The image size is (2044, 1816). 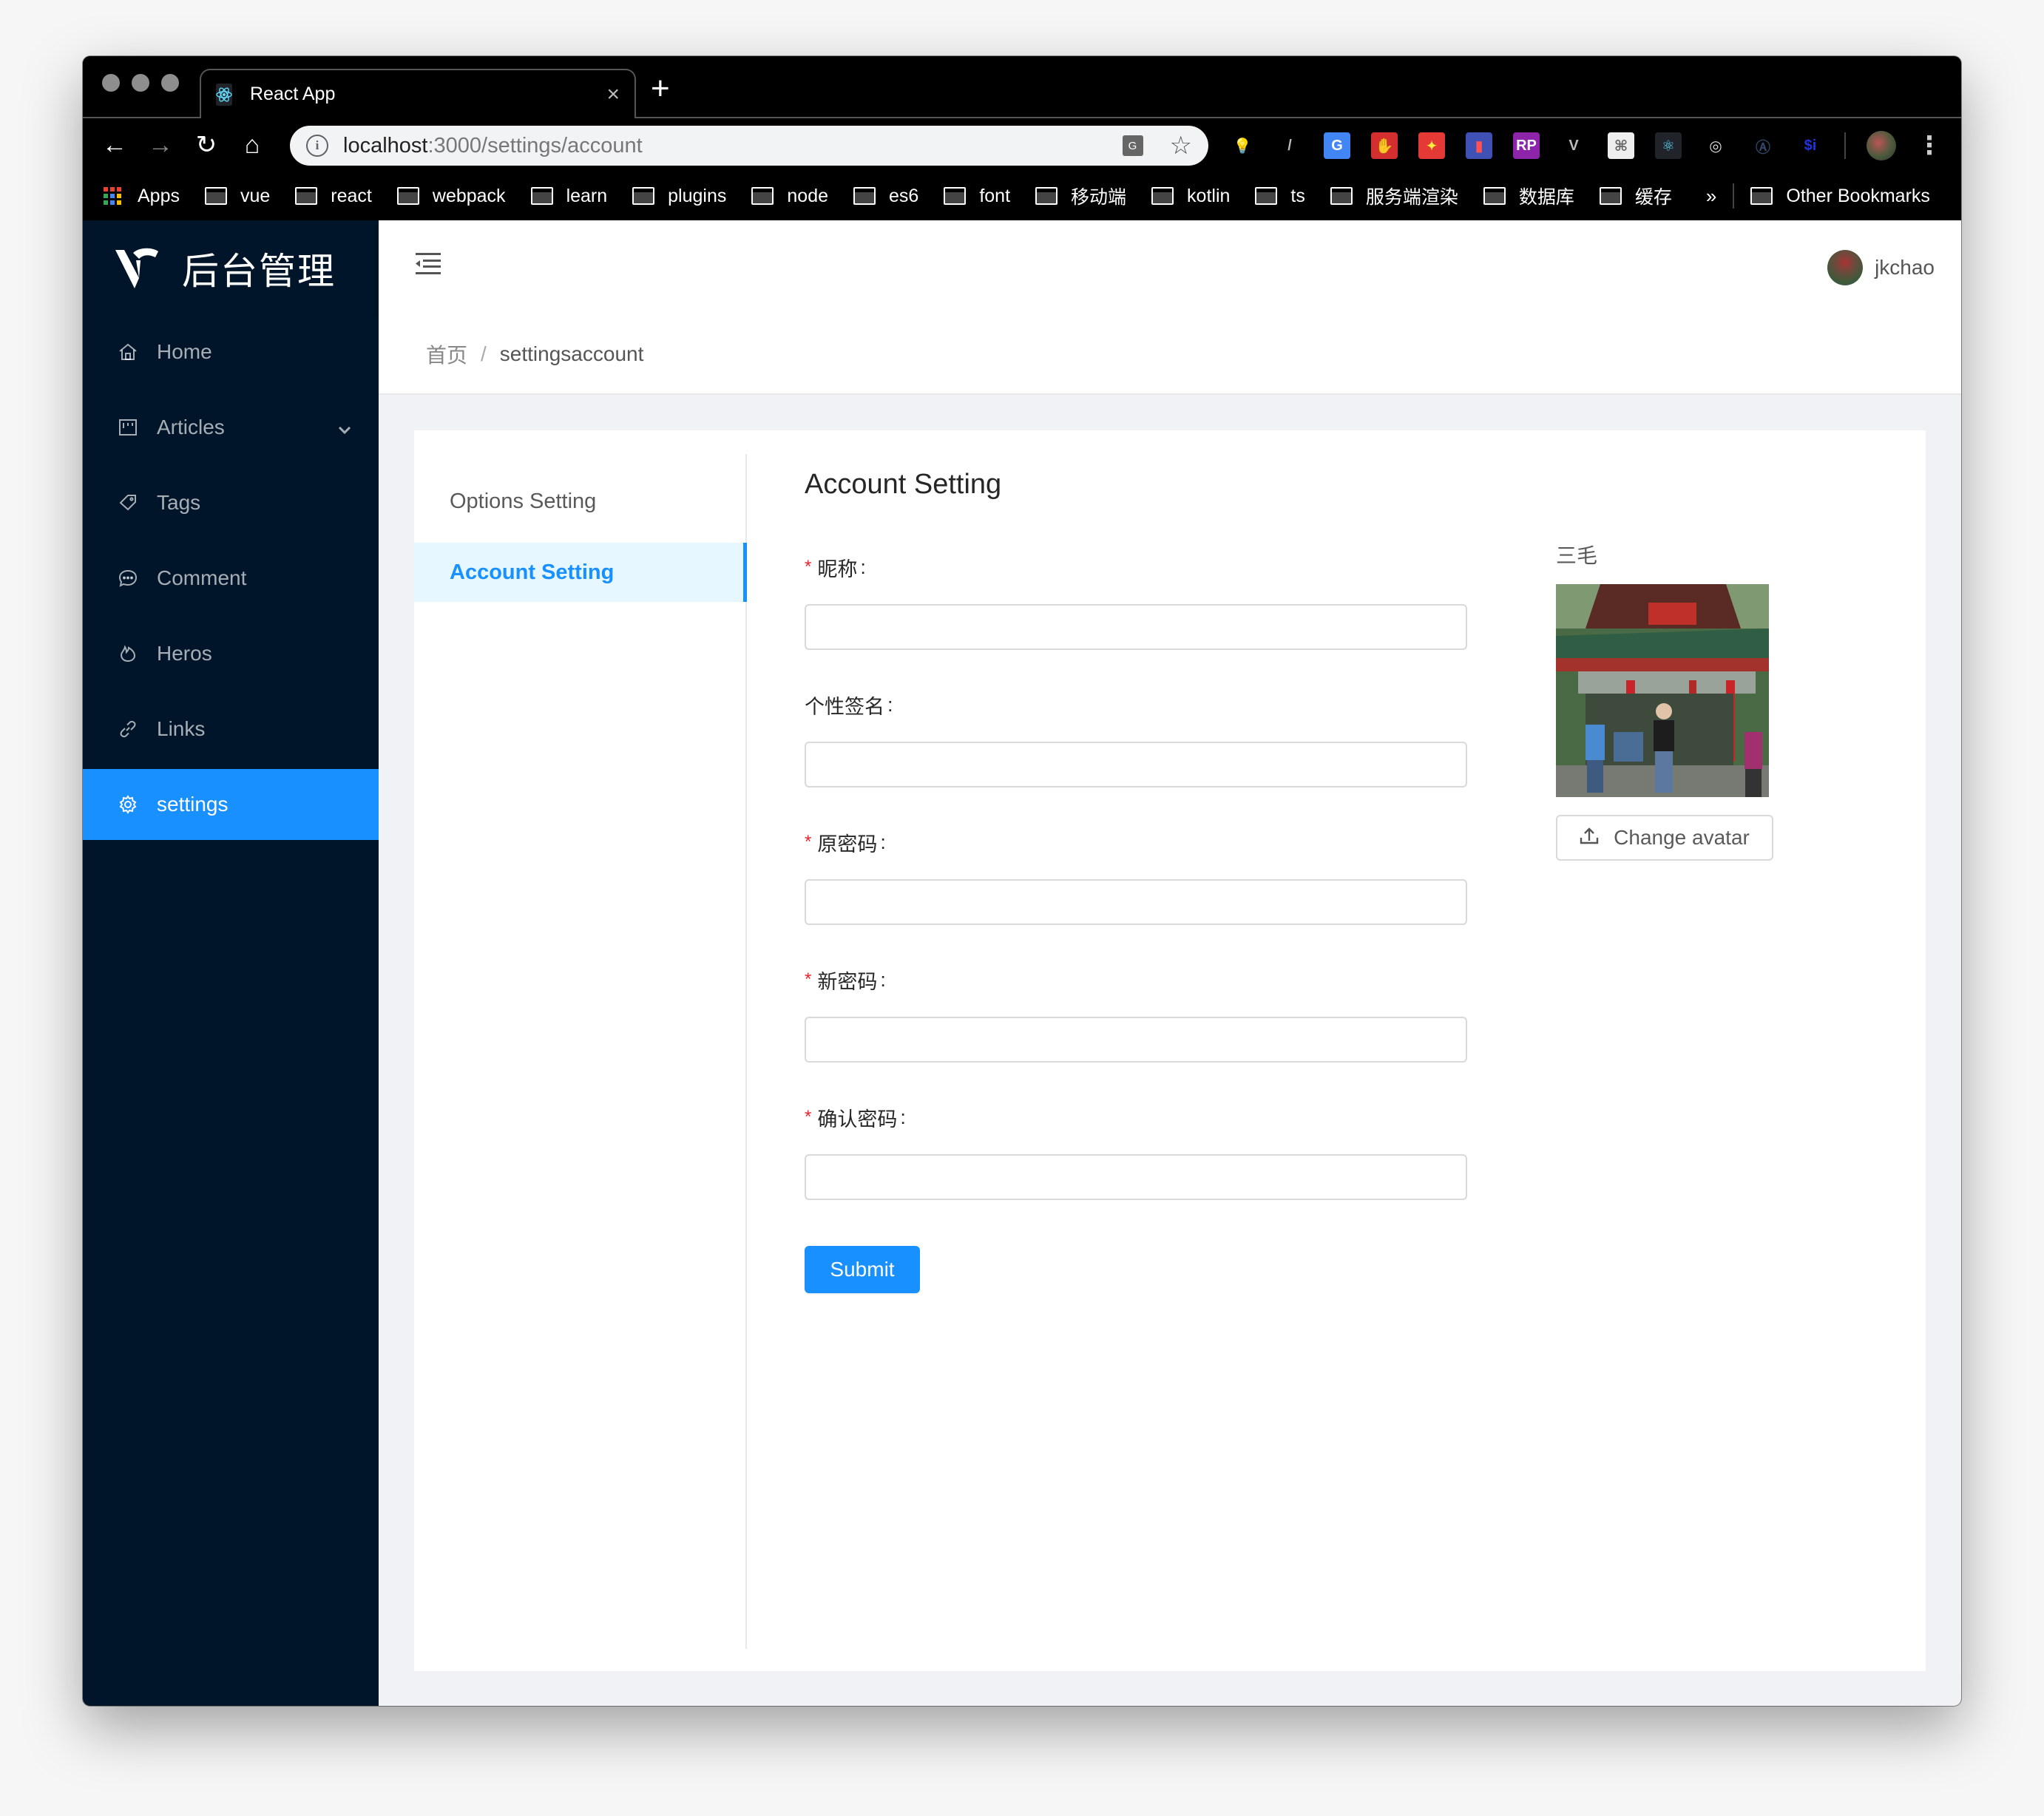 I want to click on change-avatar-label: Change avatar, so click(x=1682, y=837).